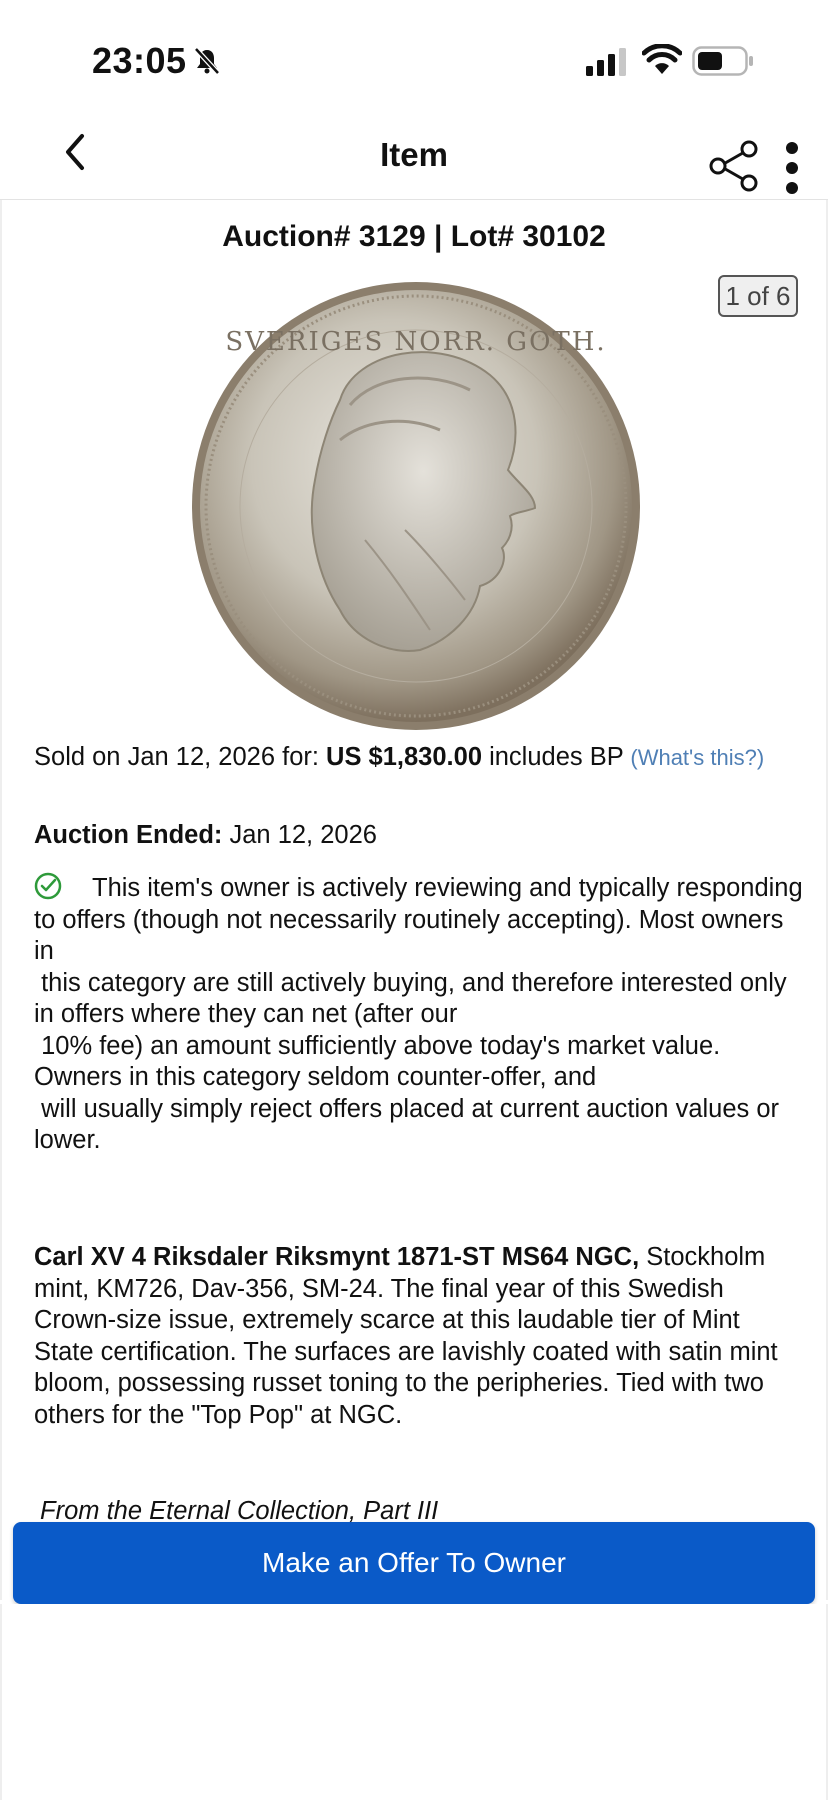  I want to click on auction-ended-label: Auction Ended:, so click(128, 835).